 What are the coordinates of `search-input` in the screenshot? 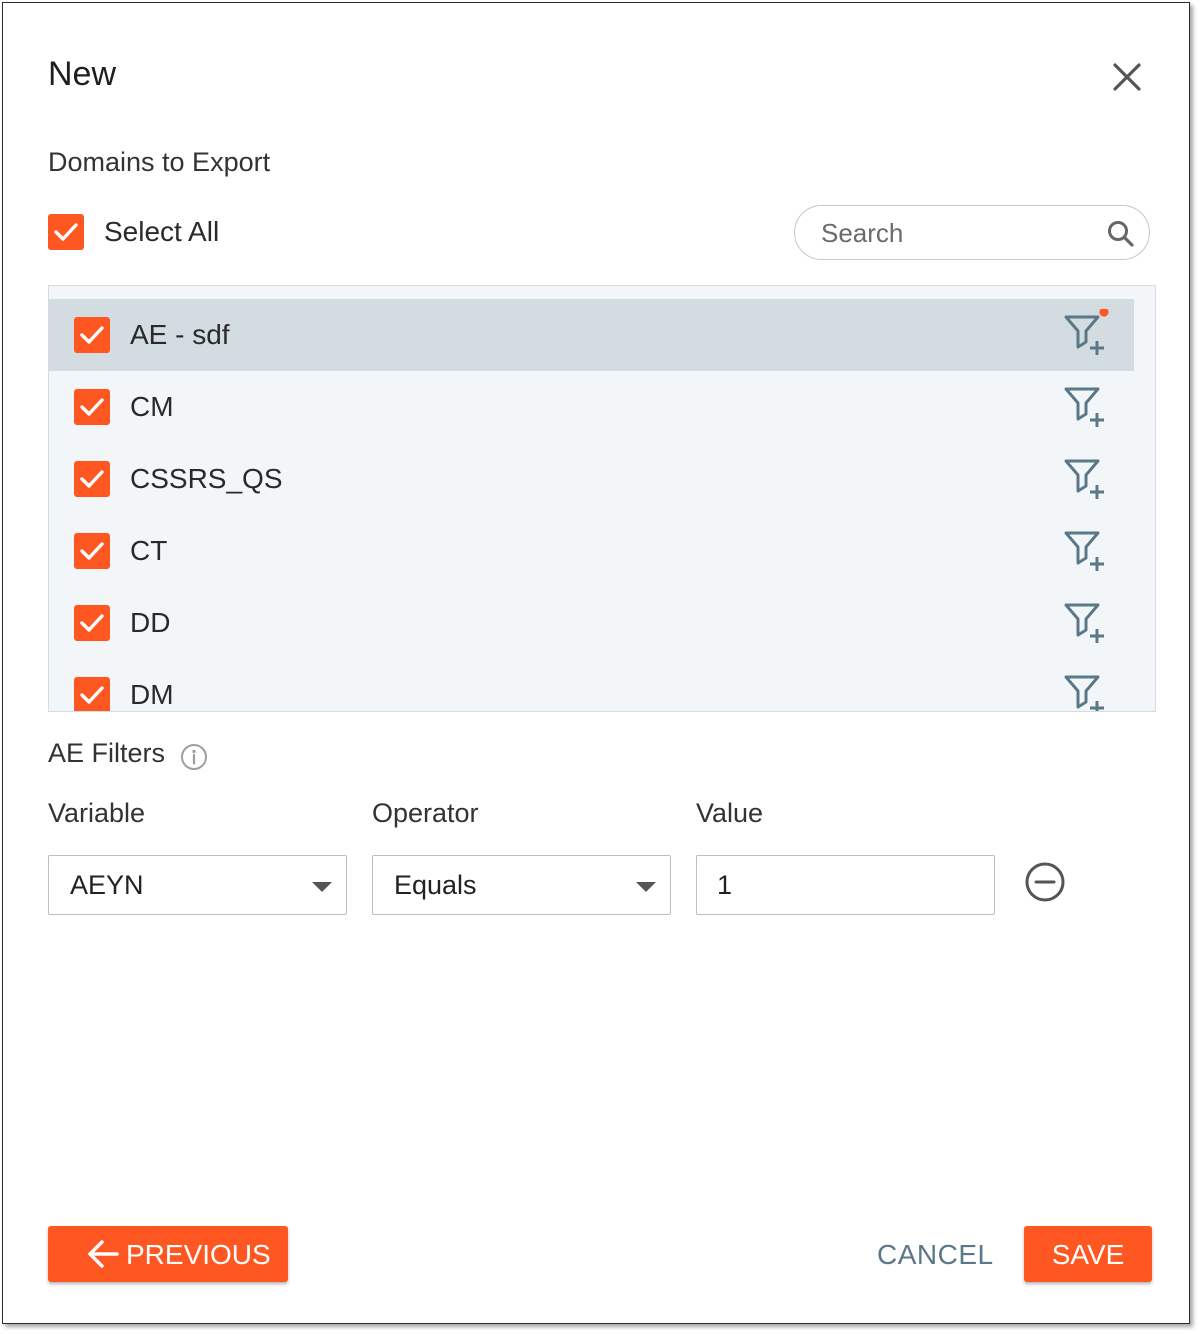 It's located at (956, 233).